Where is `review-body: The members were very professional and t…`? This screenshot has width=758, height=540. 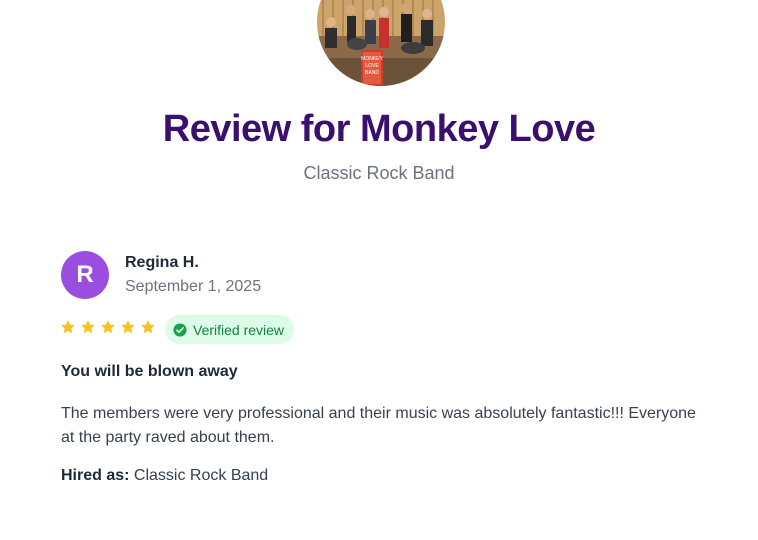
review-body: The members were very professional and t… is located at coordinates (378, 425).